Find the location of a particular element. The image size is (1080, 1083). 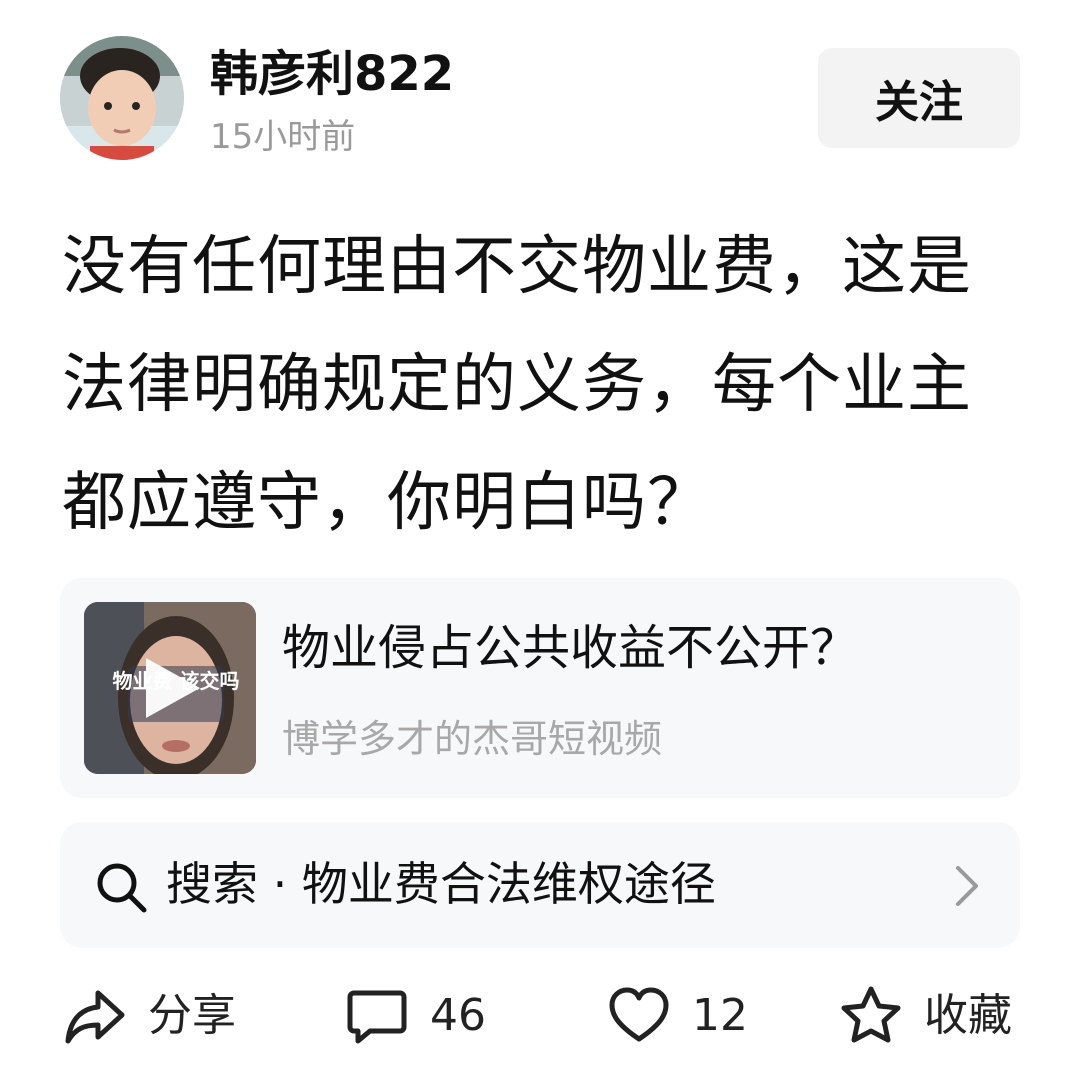

share-label: 分享 is located at coordinates (192, 1015).